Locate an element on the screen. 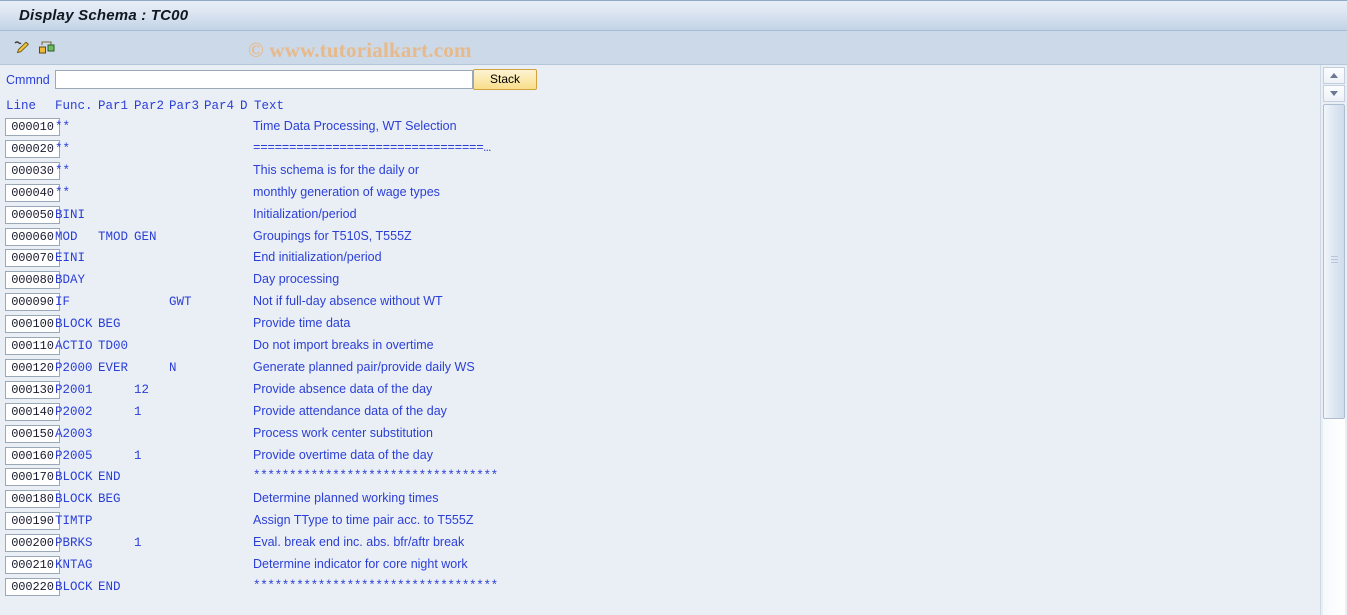 The width and height of the screenshot is (1347, 615). row-line-number: 000130 is located at coordinates (32, 389).